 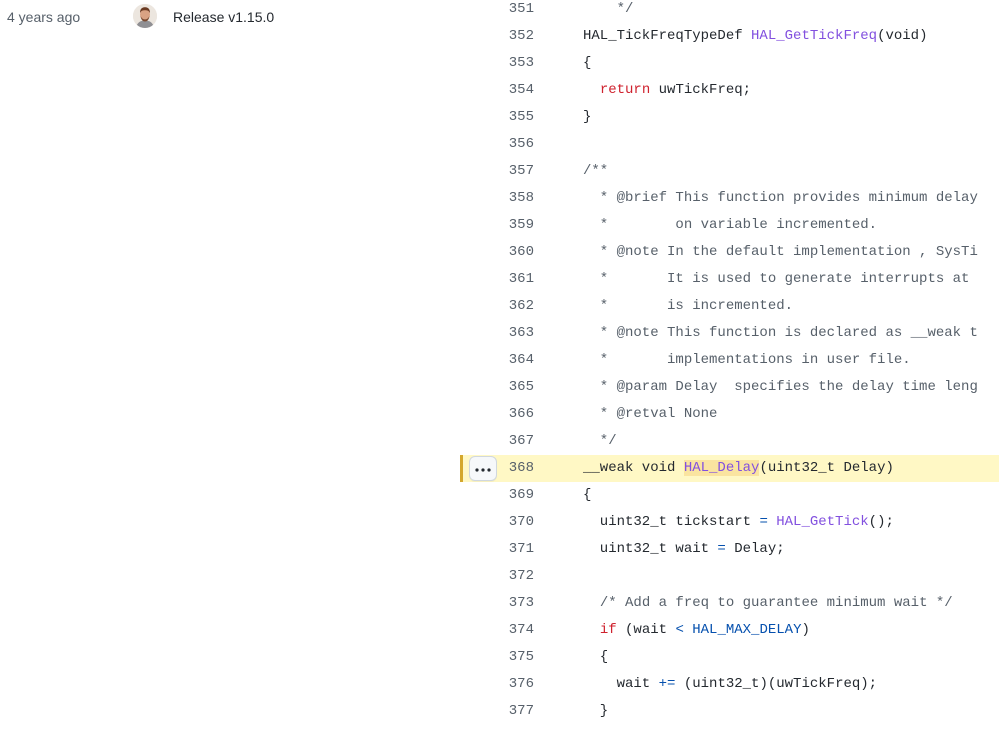 What do you see at coordinates (461, 468) in the screenshot?
I see `line-highlight-marker` at bounding box center [461, 468].